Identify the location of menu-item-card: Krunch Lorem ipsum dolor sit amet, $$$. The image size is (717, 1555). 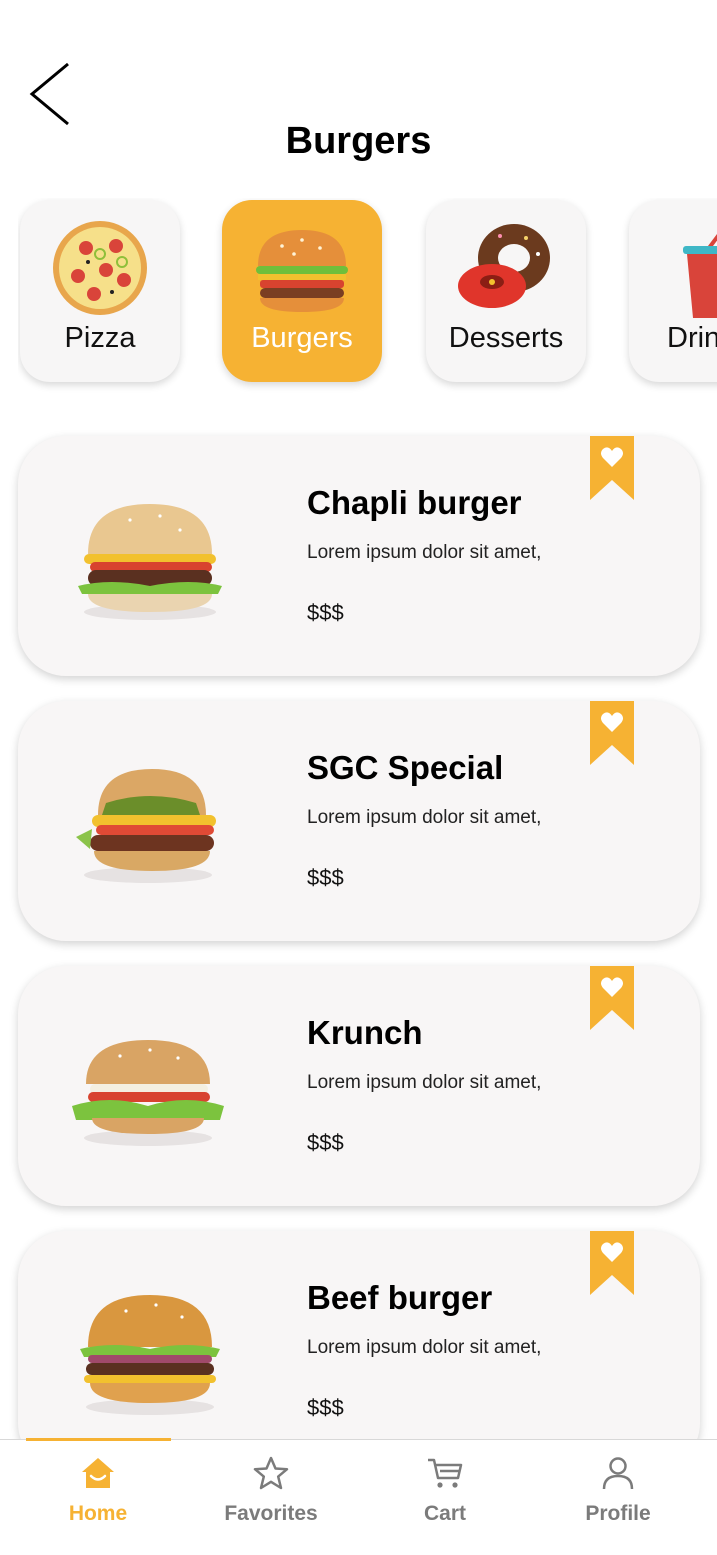
(359, 1086).